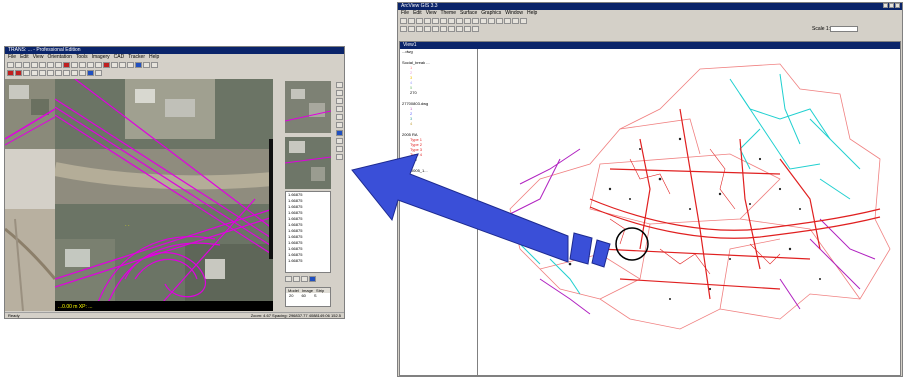 Image resolution: width=905 pixels, height=379 pixels. Describe the element at coordinates (507, 21) in the screenshot. I see `av-select-by-theme-icon` at that location.